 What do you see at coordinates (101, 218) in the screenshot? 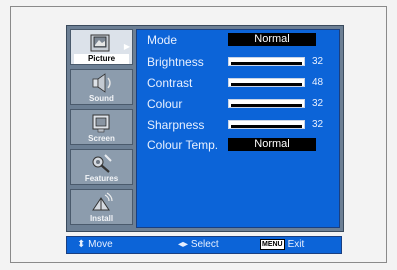
I see `sidebar-item-label: Install` at bounding box center [101, 218].